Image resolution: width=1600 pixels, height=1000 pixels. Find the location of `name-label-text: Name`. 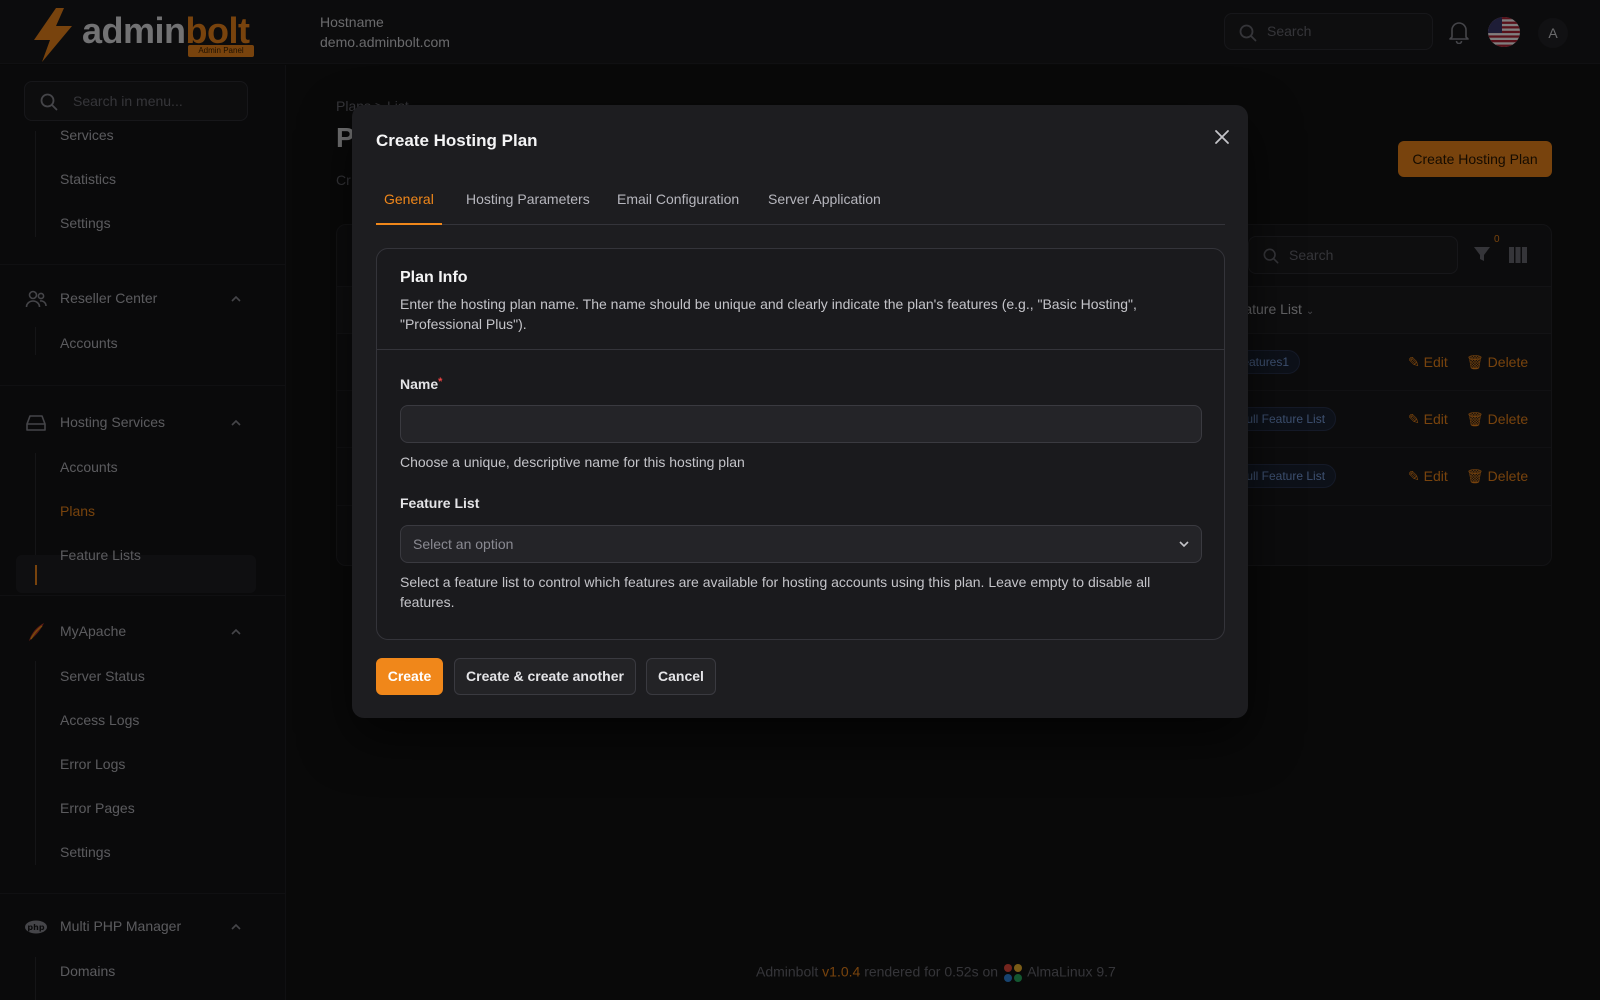

name-label-text: Name is located at coordinates (419, 384).